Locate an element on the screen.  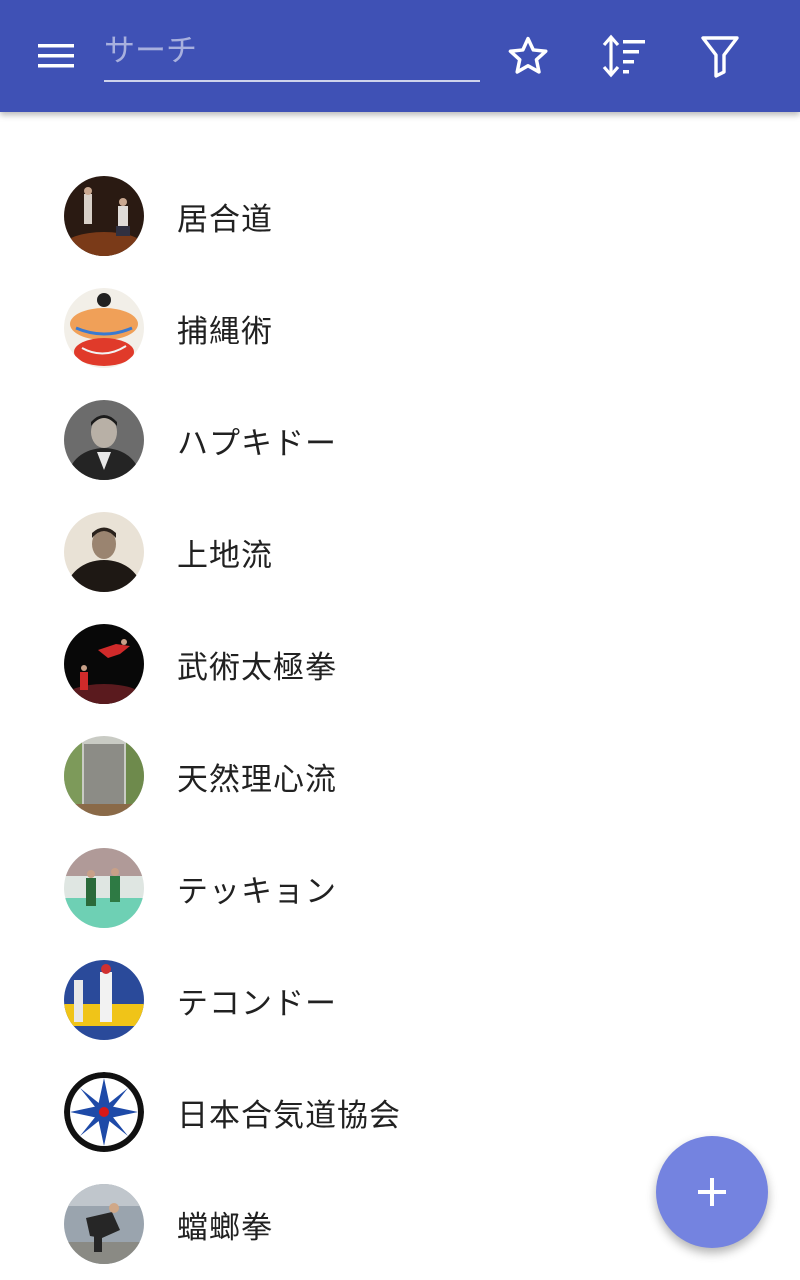
menu-icon is located at coordinates (56, 56).